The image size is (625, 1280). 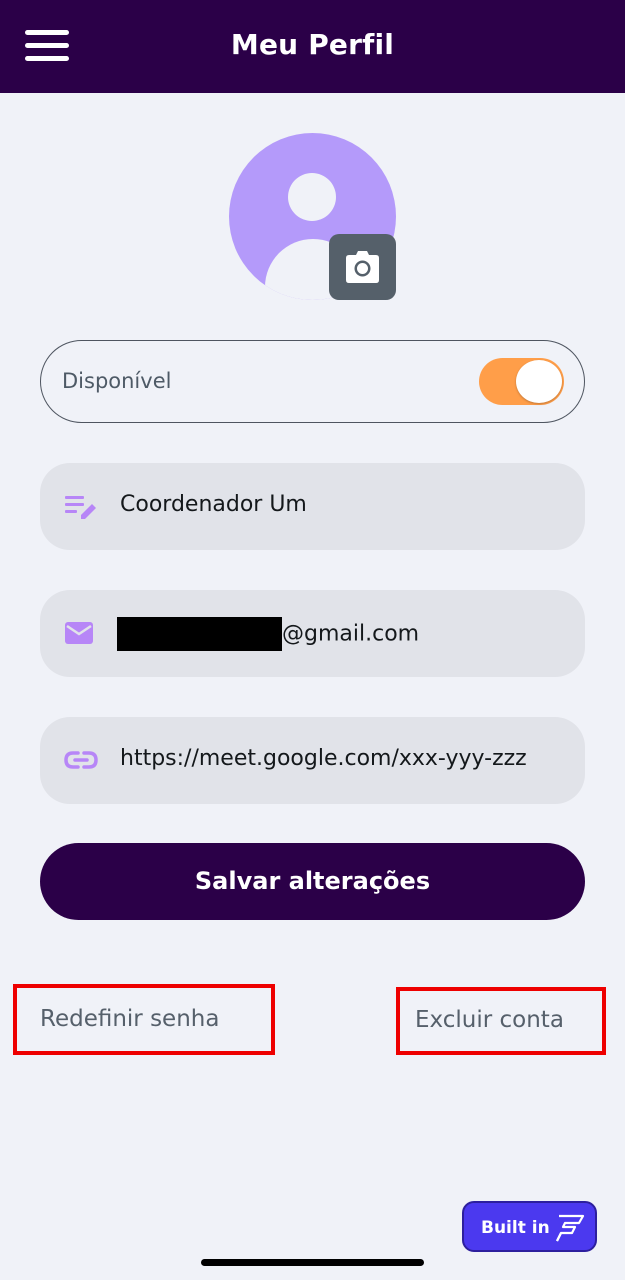 I want to click on app-header: Meu Perfil, so click(x=312, y=46).